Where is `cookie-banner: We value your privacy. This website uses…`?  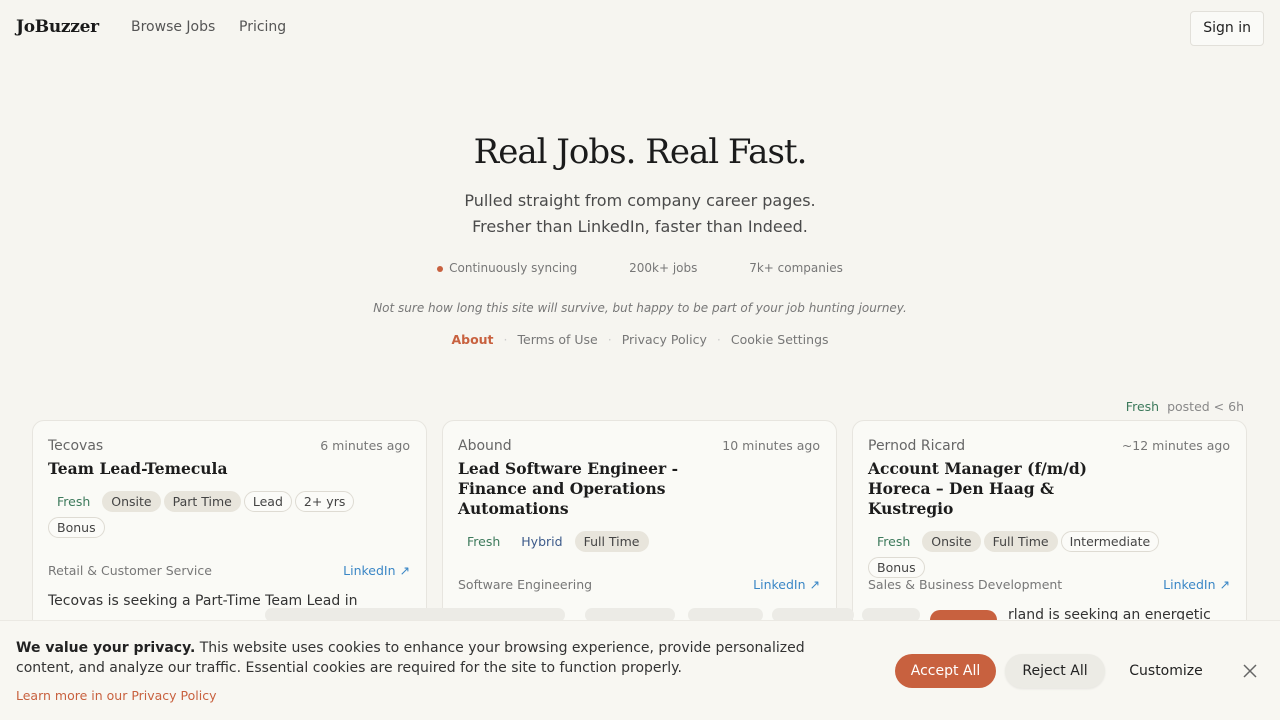 cookie-banner: We value your privacy. This website uses… is located at coordinates (640, 670).